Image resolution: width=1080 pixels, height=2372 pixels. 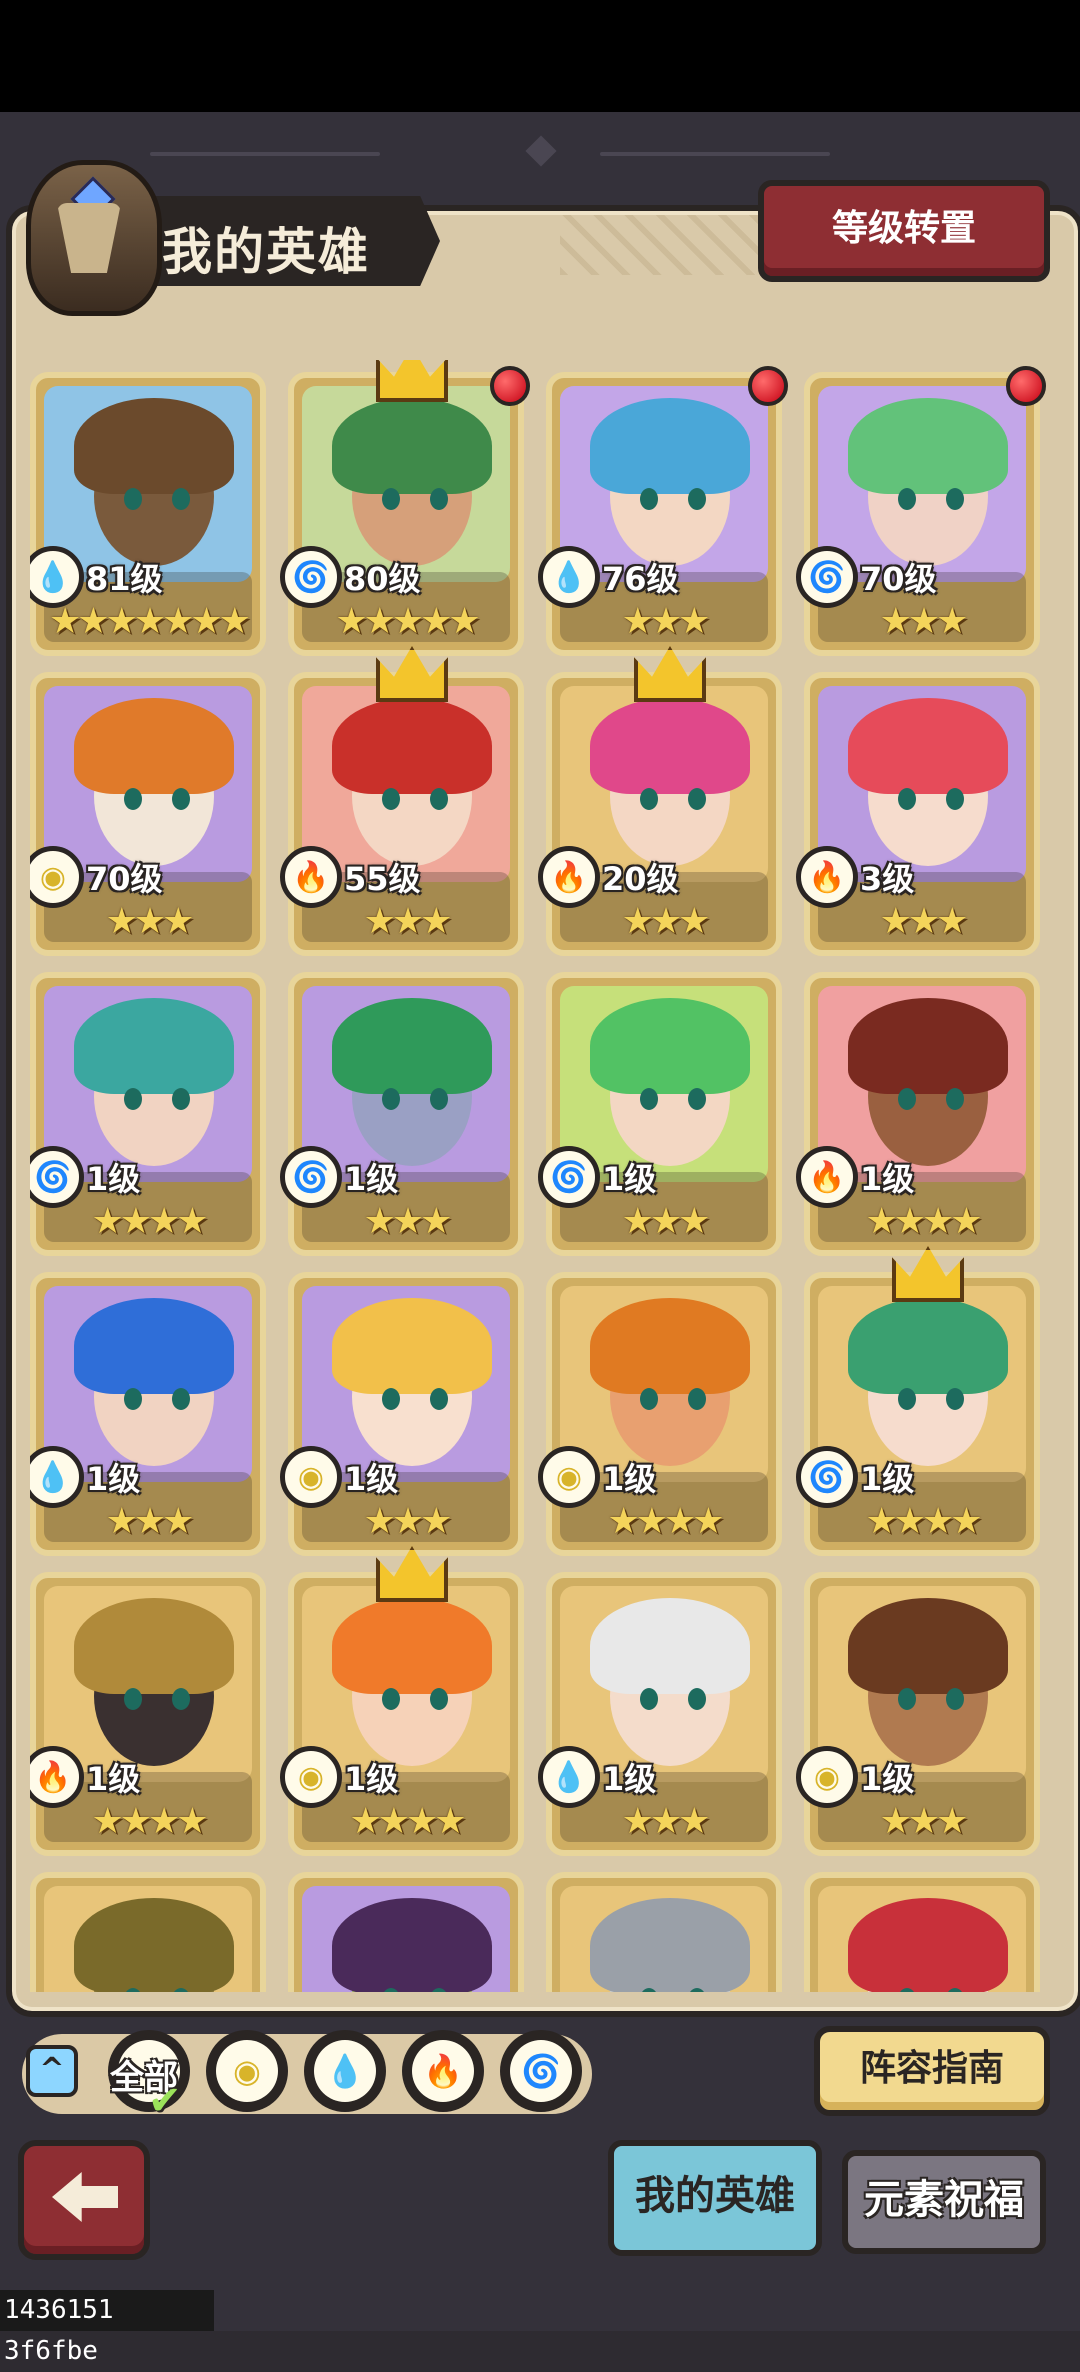 I want to click on hero-level: 81级, so click(x=124, y=579).